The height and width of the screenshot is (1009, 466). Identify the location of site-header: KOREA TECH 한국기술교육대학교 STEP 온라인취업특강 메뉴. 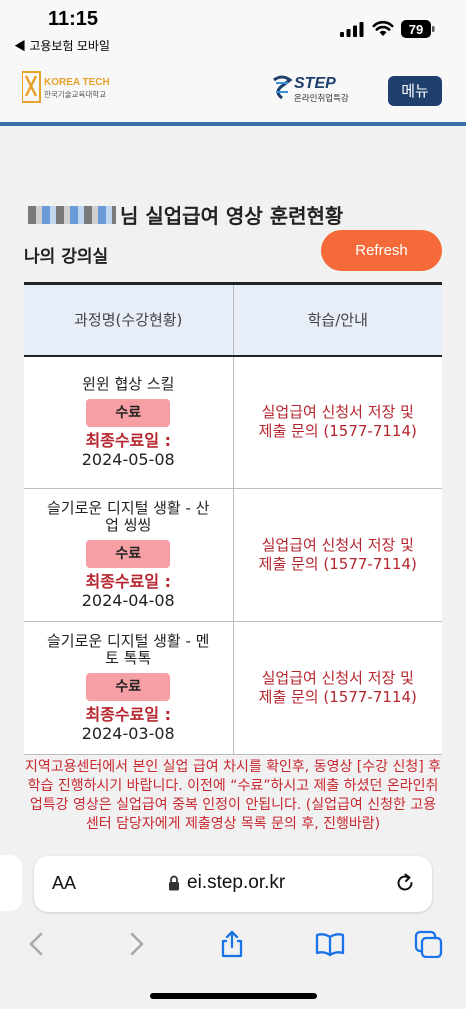
(233, 91).